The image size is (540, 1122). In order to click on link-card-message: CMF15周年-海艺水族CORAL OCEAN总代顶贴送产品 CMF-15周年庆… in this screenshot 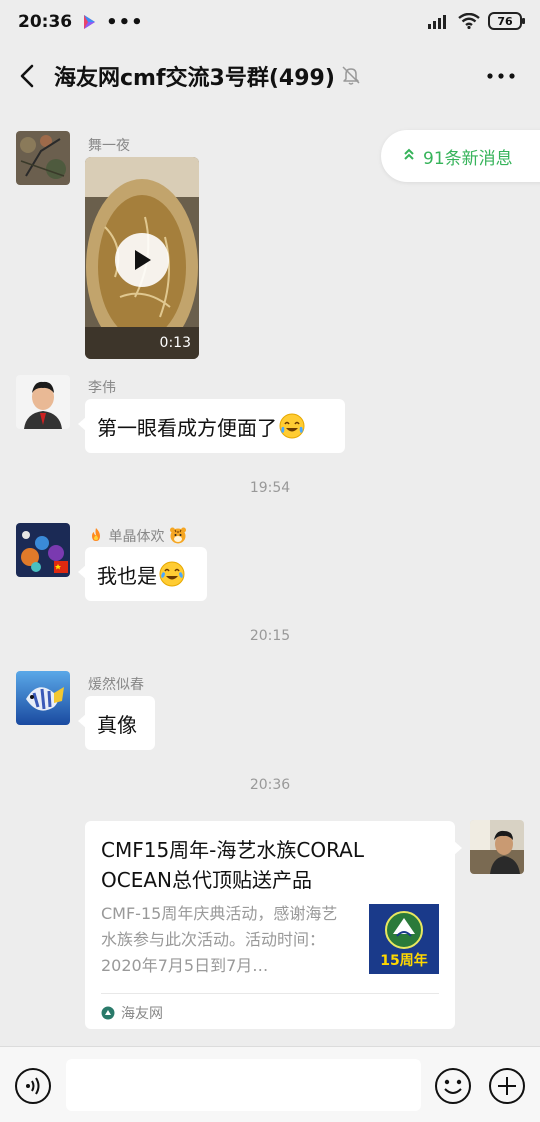, I will do `click(273, 925)`.